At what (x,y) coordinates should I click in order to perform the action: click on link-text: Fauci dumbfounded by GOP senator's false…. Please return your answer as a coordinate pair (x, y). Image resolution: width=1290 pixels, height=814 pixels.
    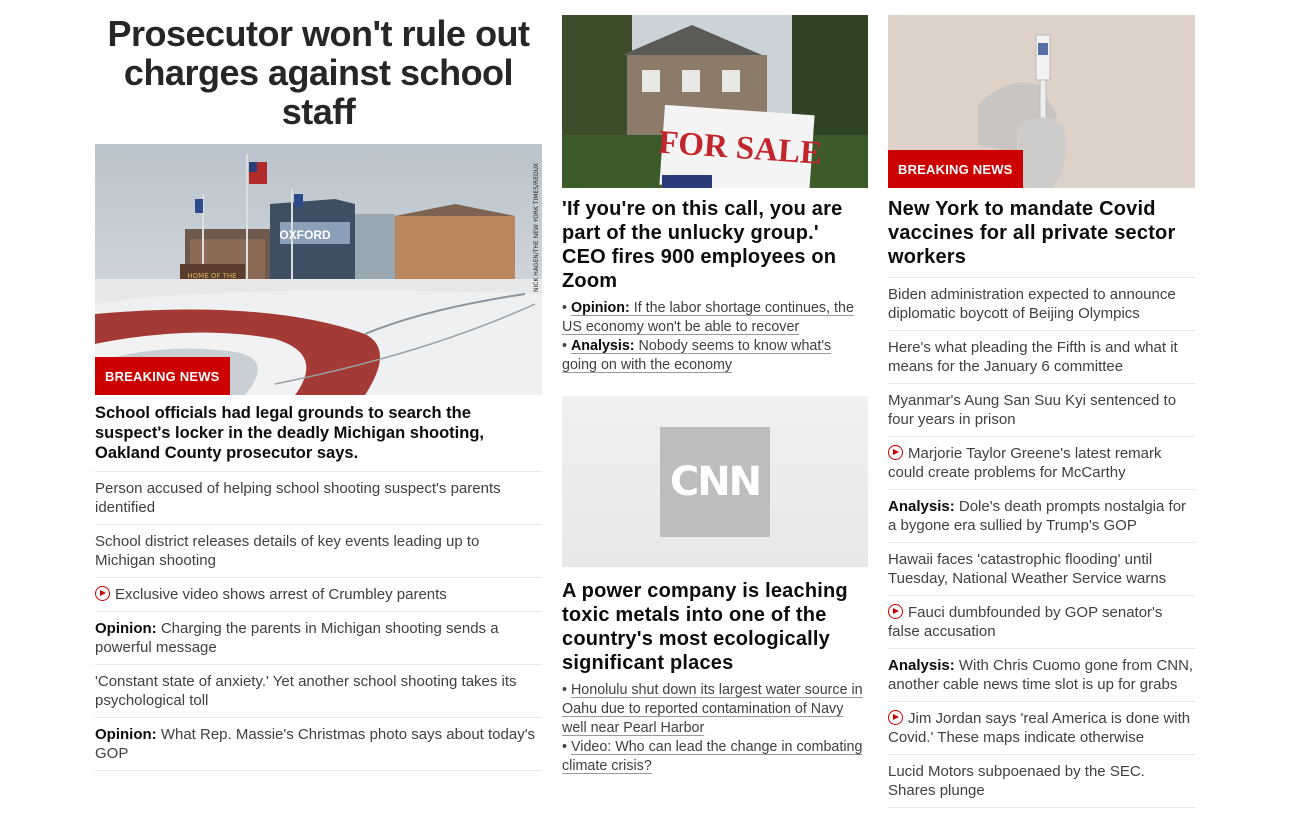
    Looking at the image, I should click on (1025, 622).